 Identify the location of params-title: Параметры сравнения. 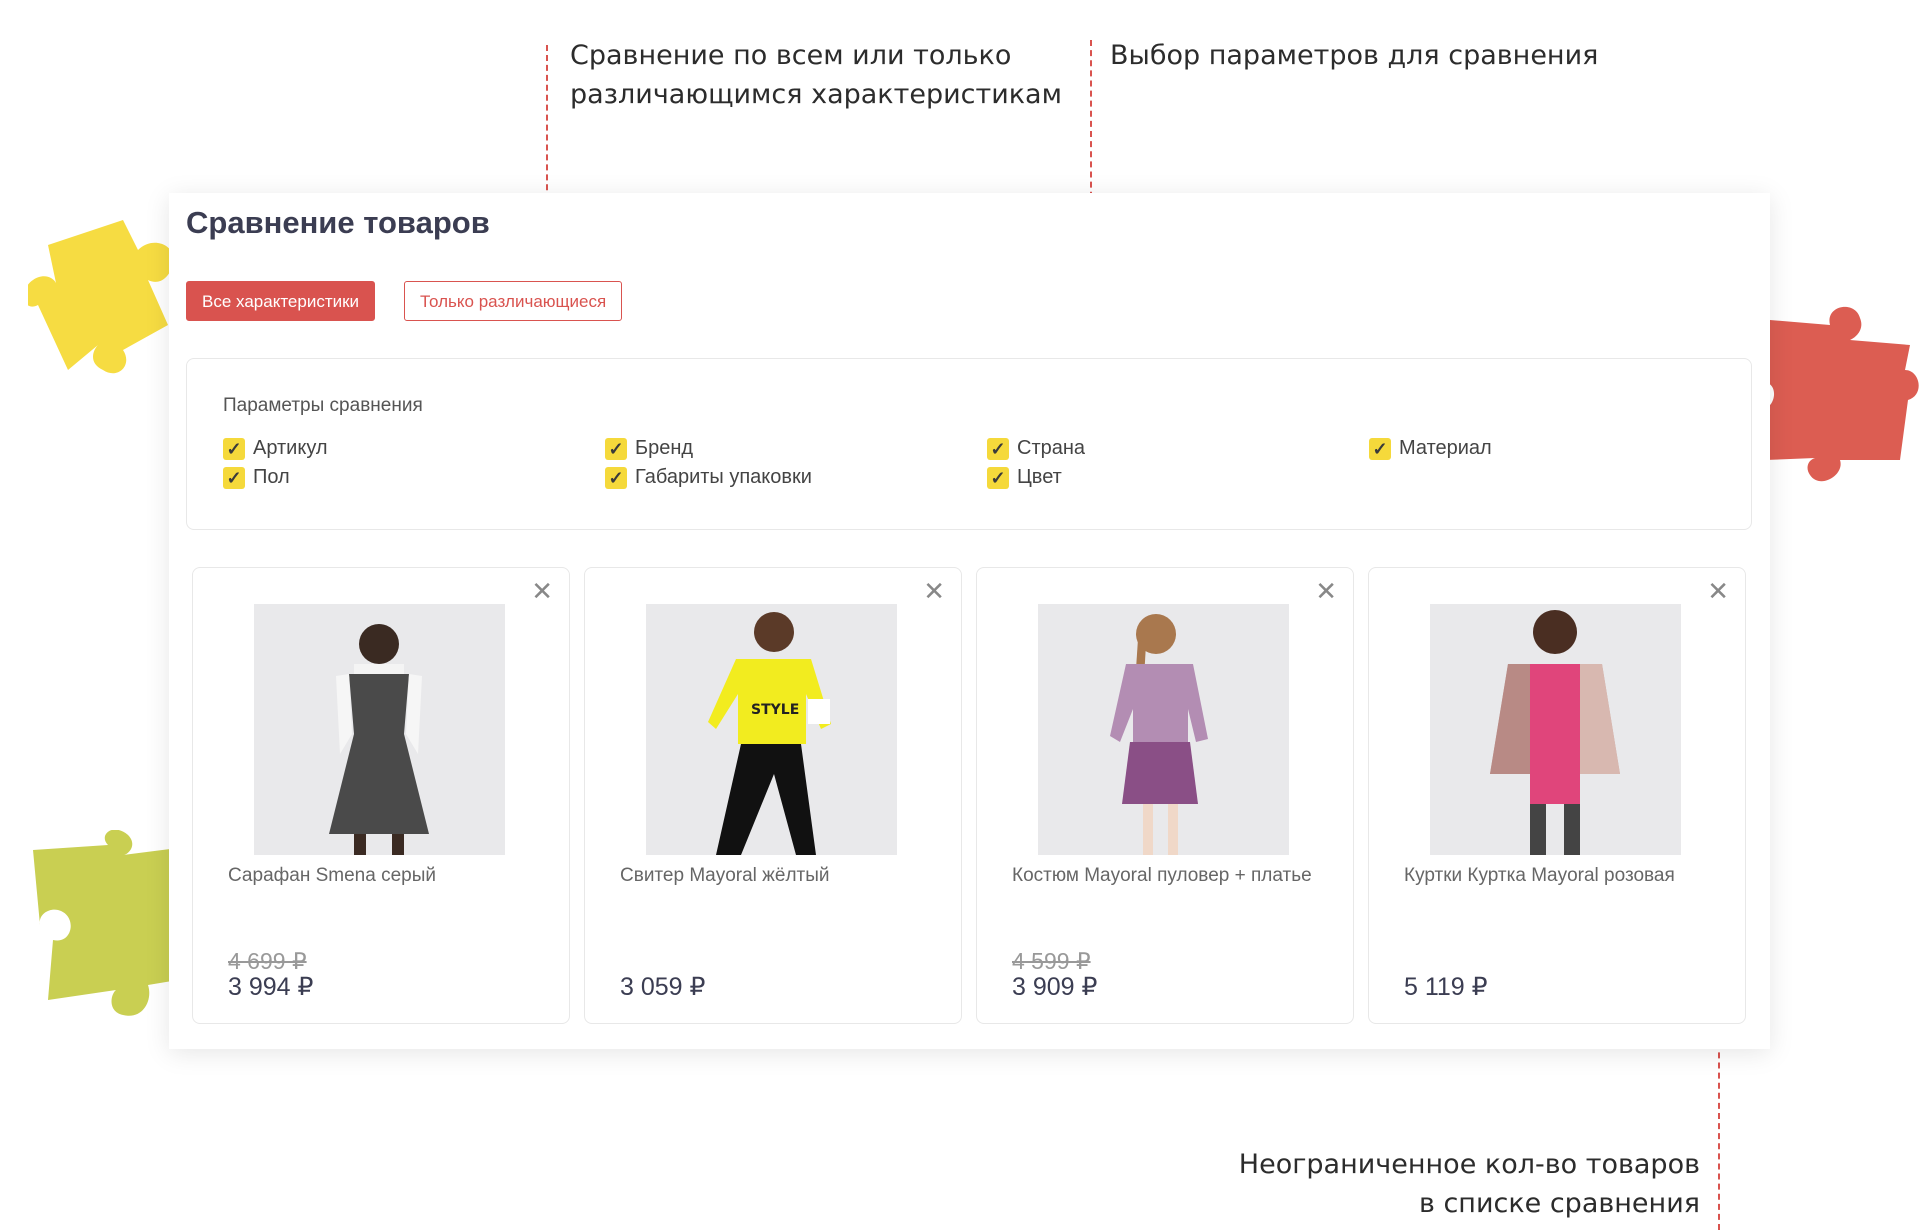
(323, 405).